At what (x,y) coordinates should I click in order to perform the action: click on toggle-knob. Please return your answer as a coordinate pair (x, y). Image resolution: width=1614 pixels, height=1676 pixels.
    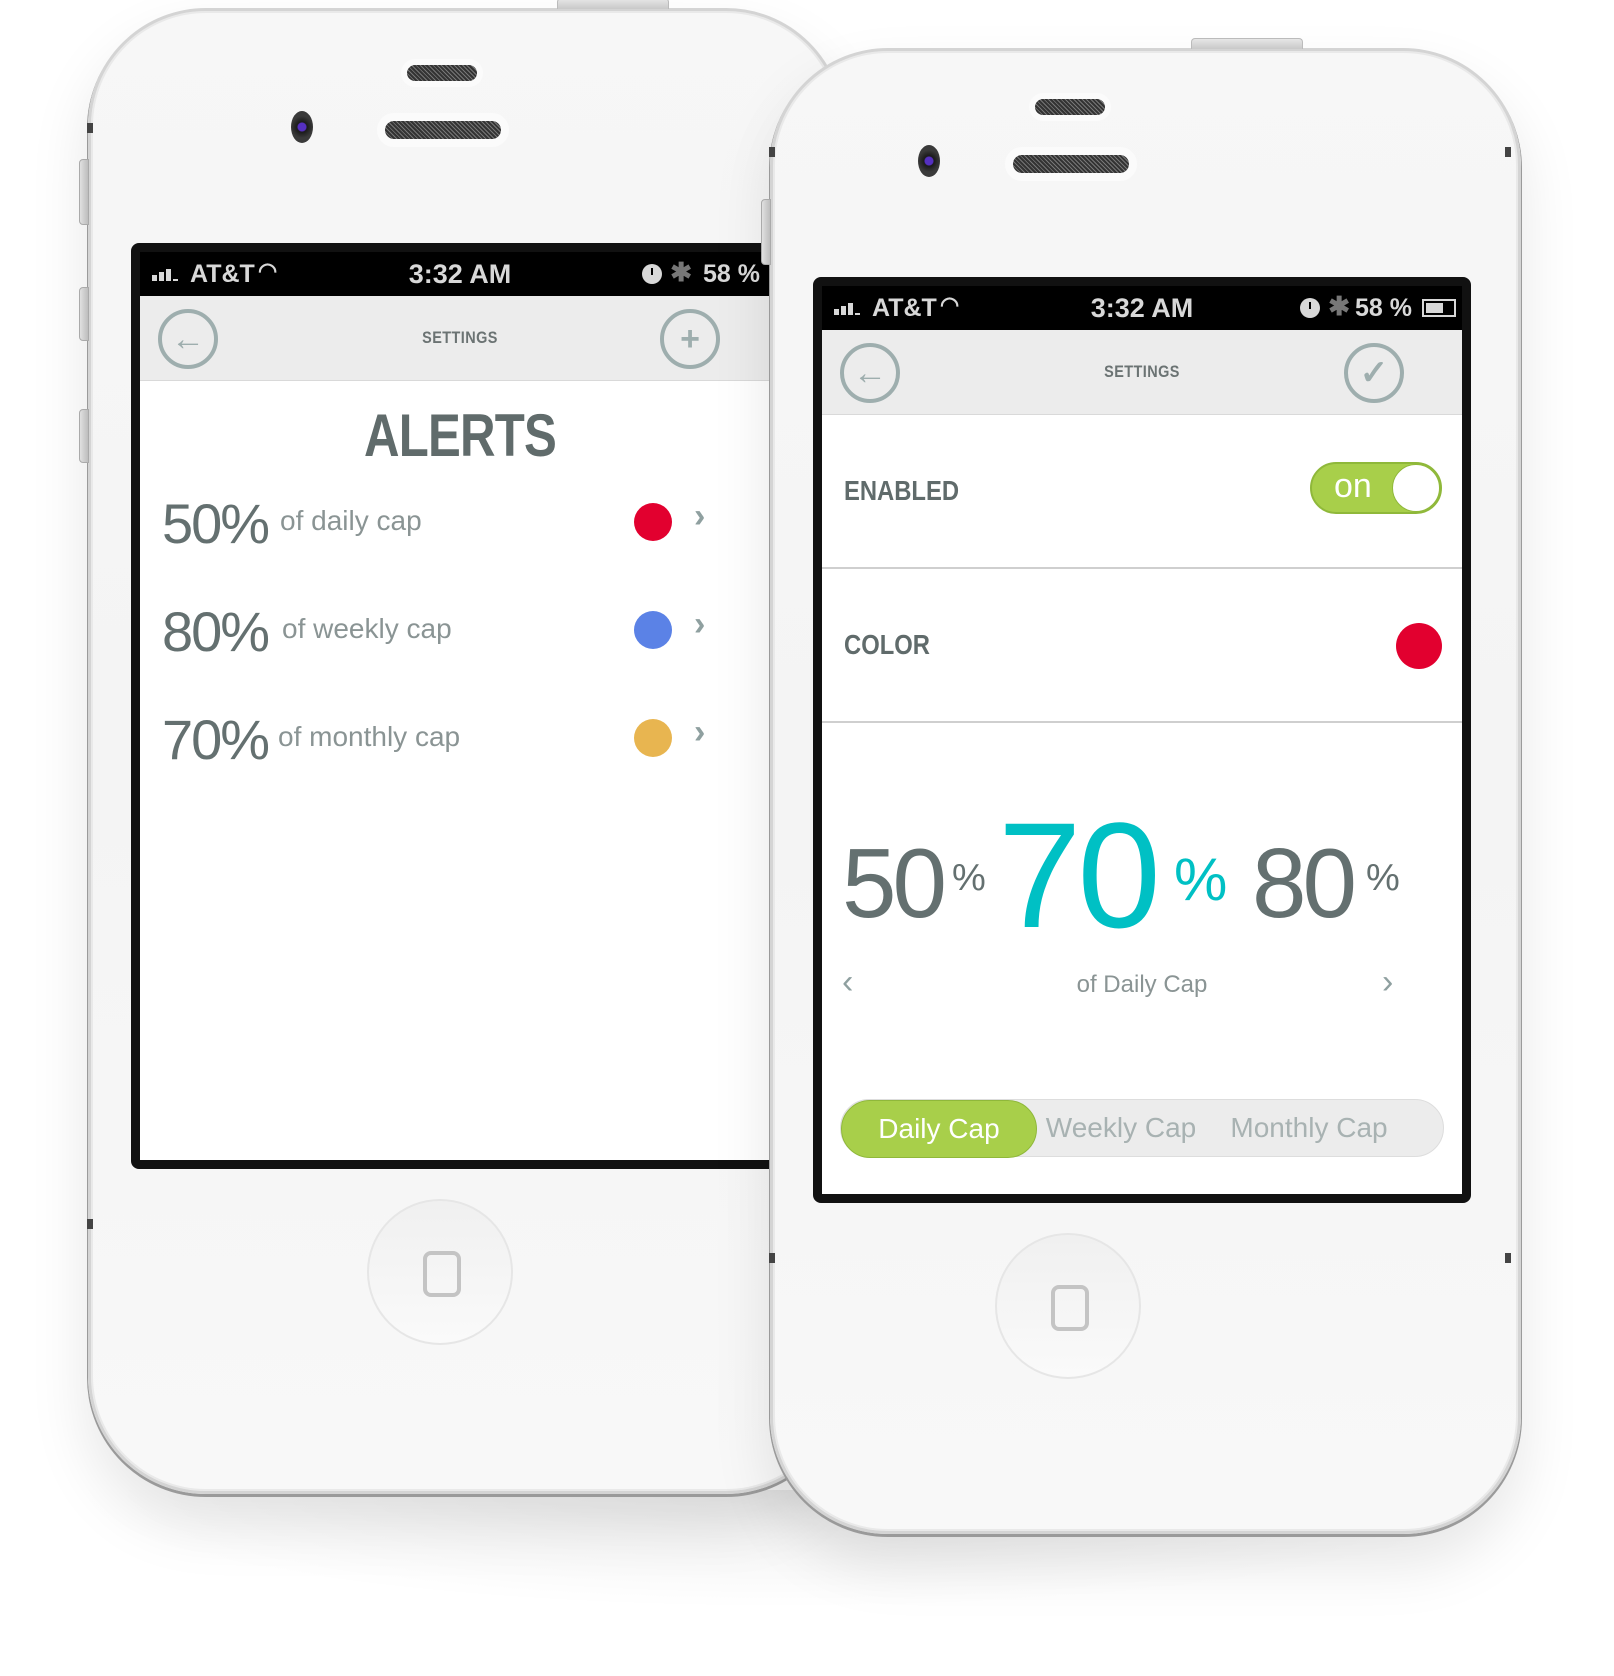
    Looking at the image, I should click on (1416, 488).